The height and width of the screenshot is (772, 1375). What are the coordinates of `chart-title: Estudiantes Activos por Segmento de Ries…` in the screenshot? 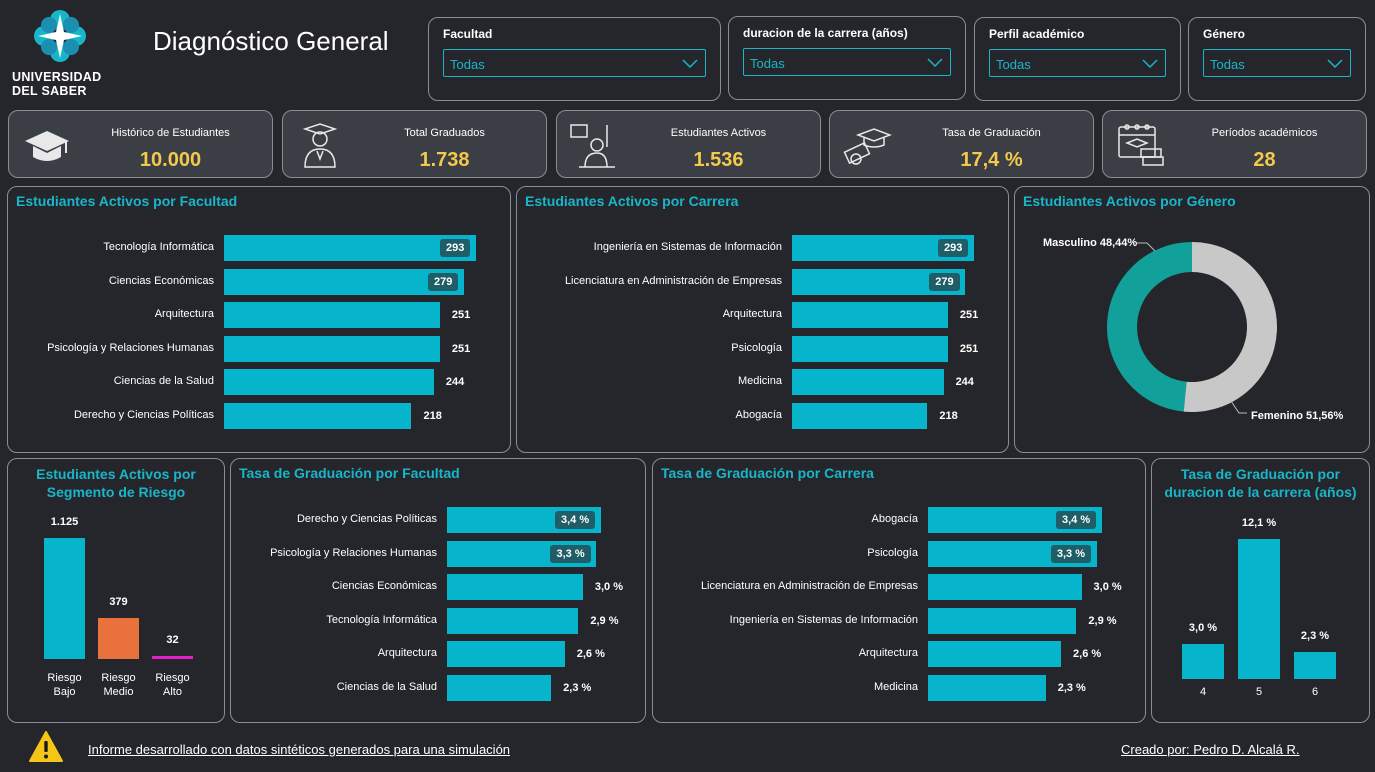 It's located at (116, 483).